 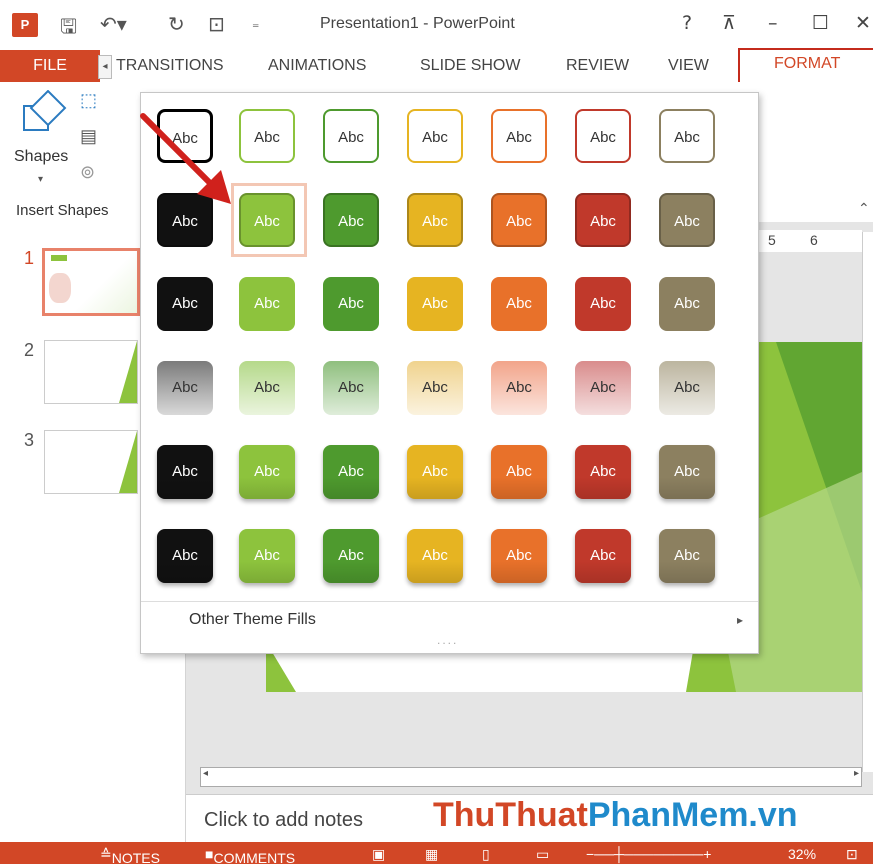 I want to click on watermark-part-1: ThuThuat, so click(x=510, y=815).